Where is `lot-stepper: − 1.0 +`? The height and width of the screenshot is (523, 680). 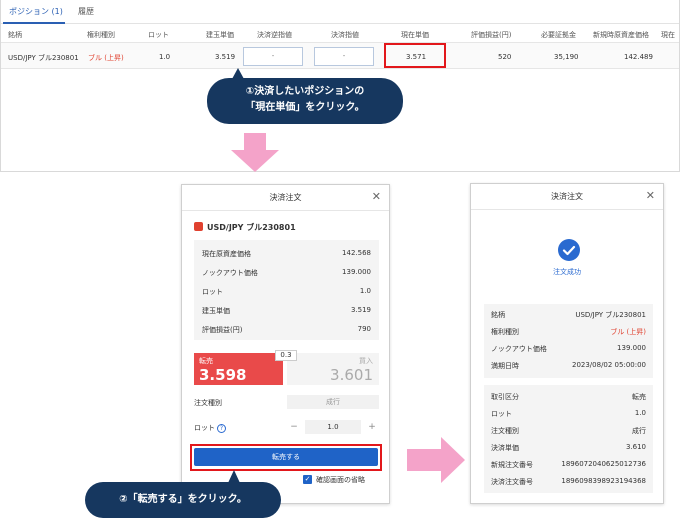 lot-stepper: − 1.0 + is located at coordinates (333, 427).